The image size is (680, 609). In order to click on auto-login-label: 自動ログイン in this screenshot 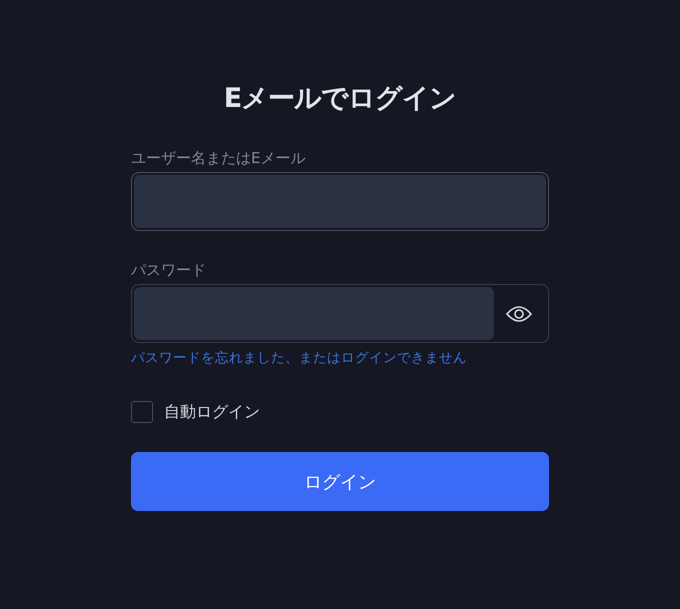, I will do `click(212, 412)`.